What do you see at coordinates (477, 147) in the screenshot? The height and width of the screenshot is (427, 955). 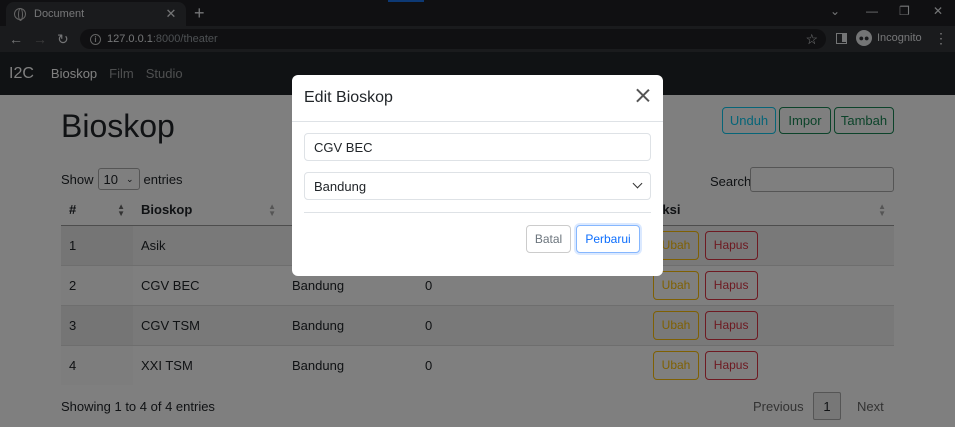 I see `bioskop-name-field: CGV BEC` at bounding box center [477, 147].